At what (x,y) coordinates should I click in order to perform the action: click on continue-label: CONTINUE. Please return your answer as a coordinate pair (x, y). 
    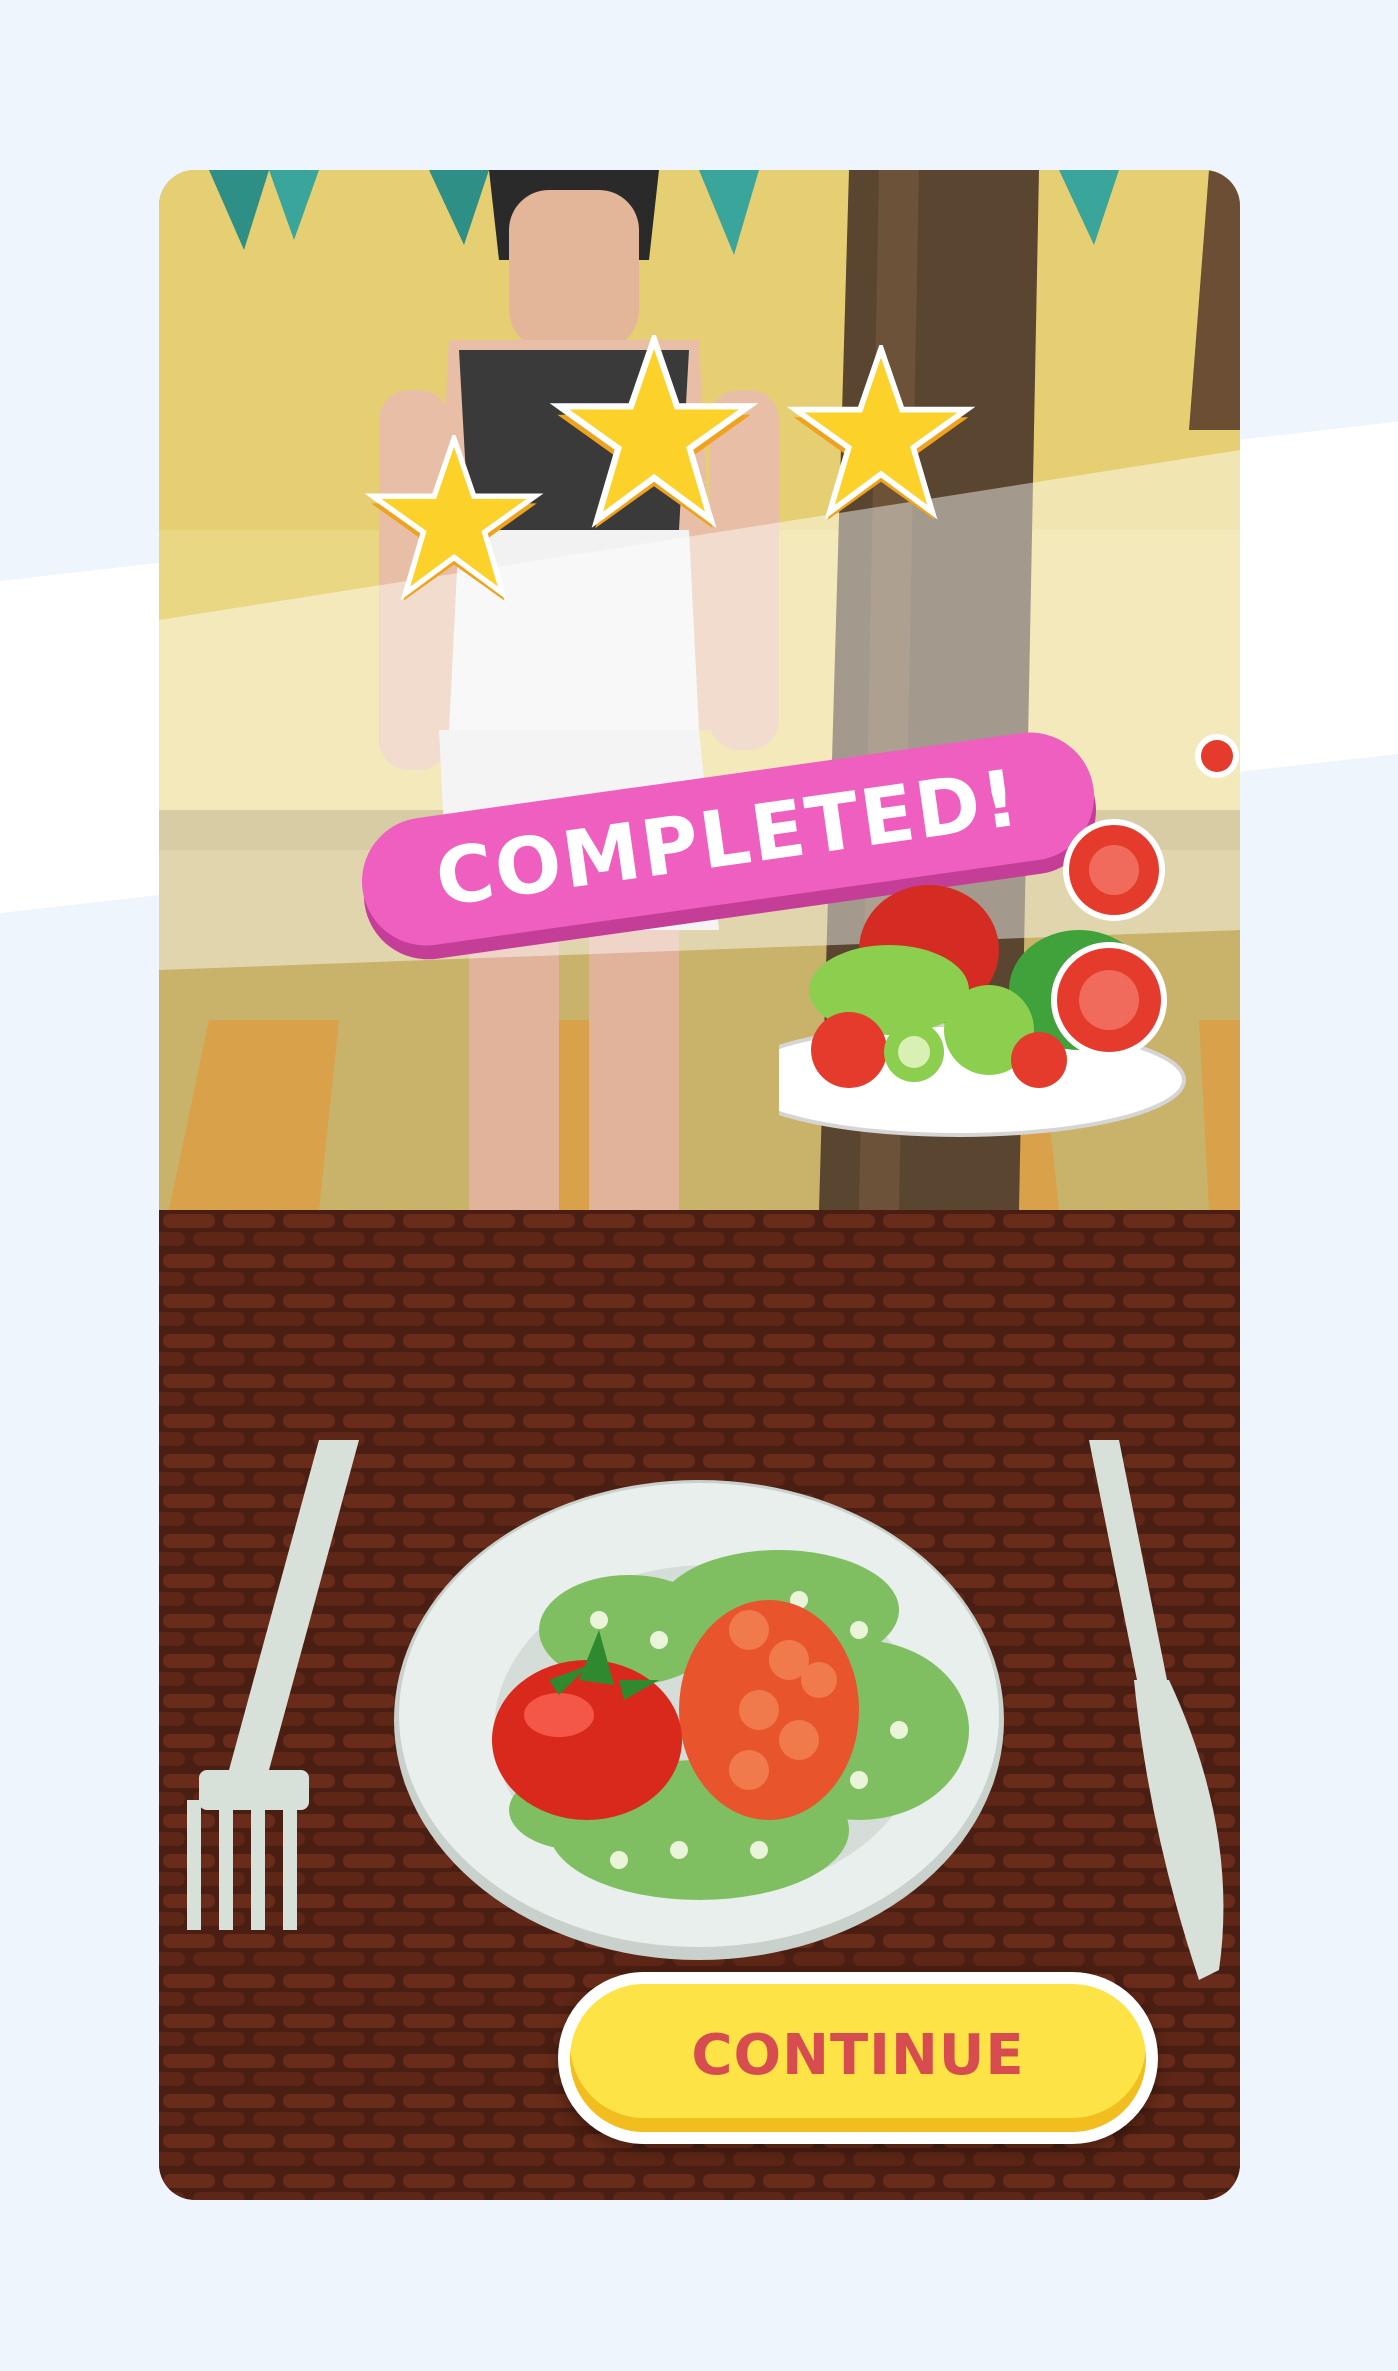
    Looking at the image, I should click on (858, 2055).